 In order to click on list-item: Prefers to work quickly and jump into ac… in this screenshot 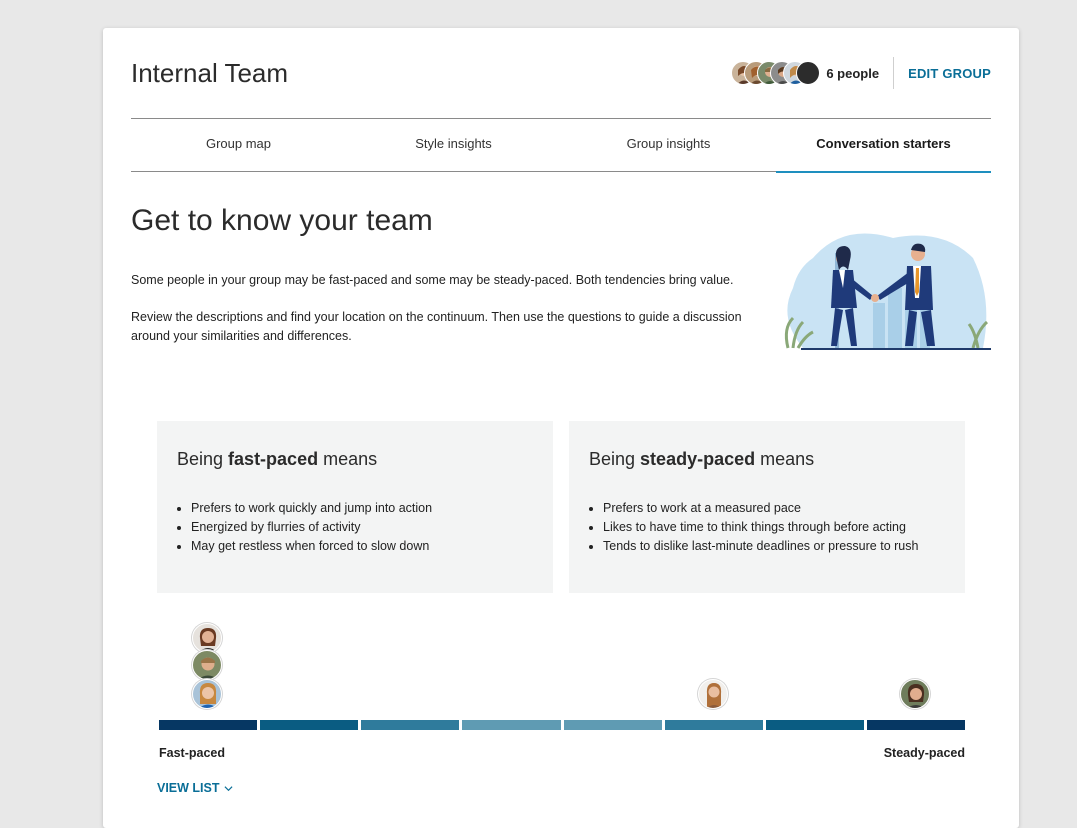, I will do `click(311, 508)`.